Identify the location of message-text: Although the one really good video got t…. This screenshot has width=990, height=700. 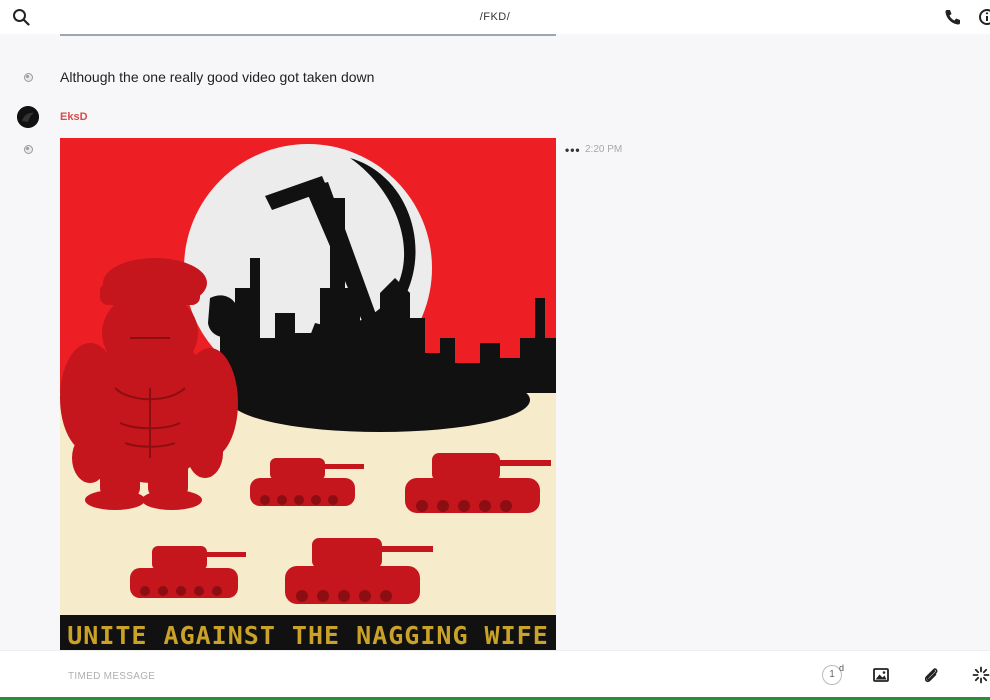
(217, 77).